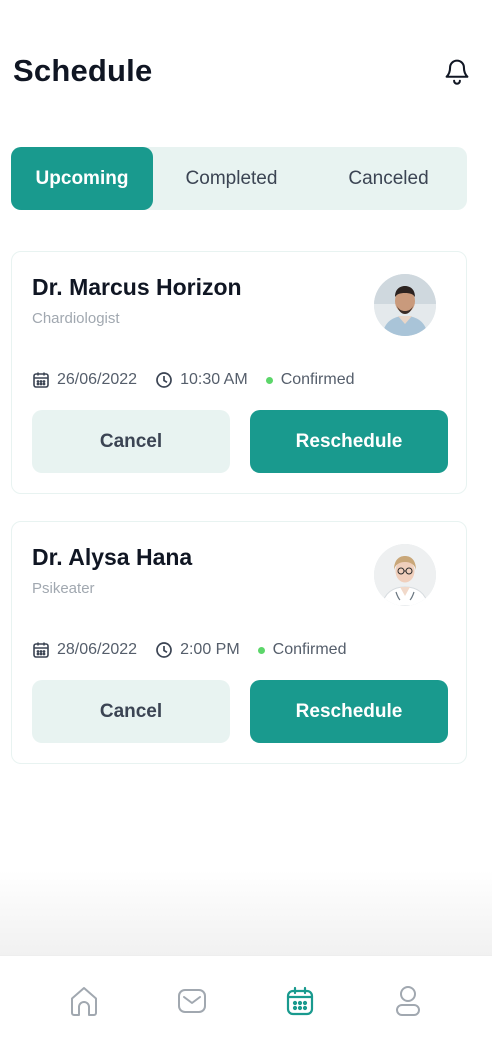 This screenshot has width=492, height=1045. What do you see at coordinates (137, 287) in the screenshot?
I see `doctor-name: Dr. Marcus Horizon` at bounding box center [137, 287].